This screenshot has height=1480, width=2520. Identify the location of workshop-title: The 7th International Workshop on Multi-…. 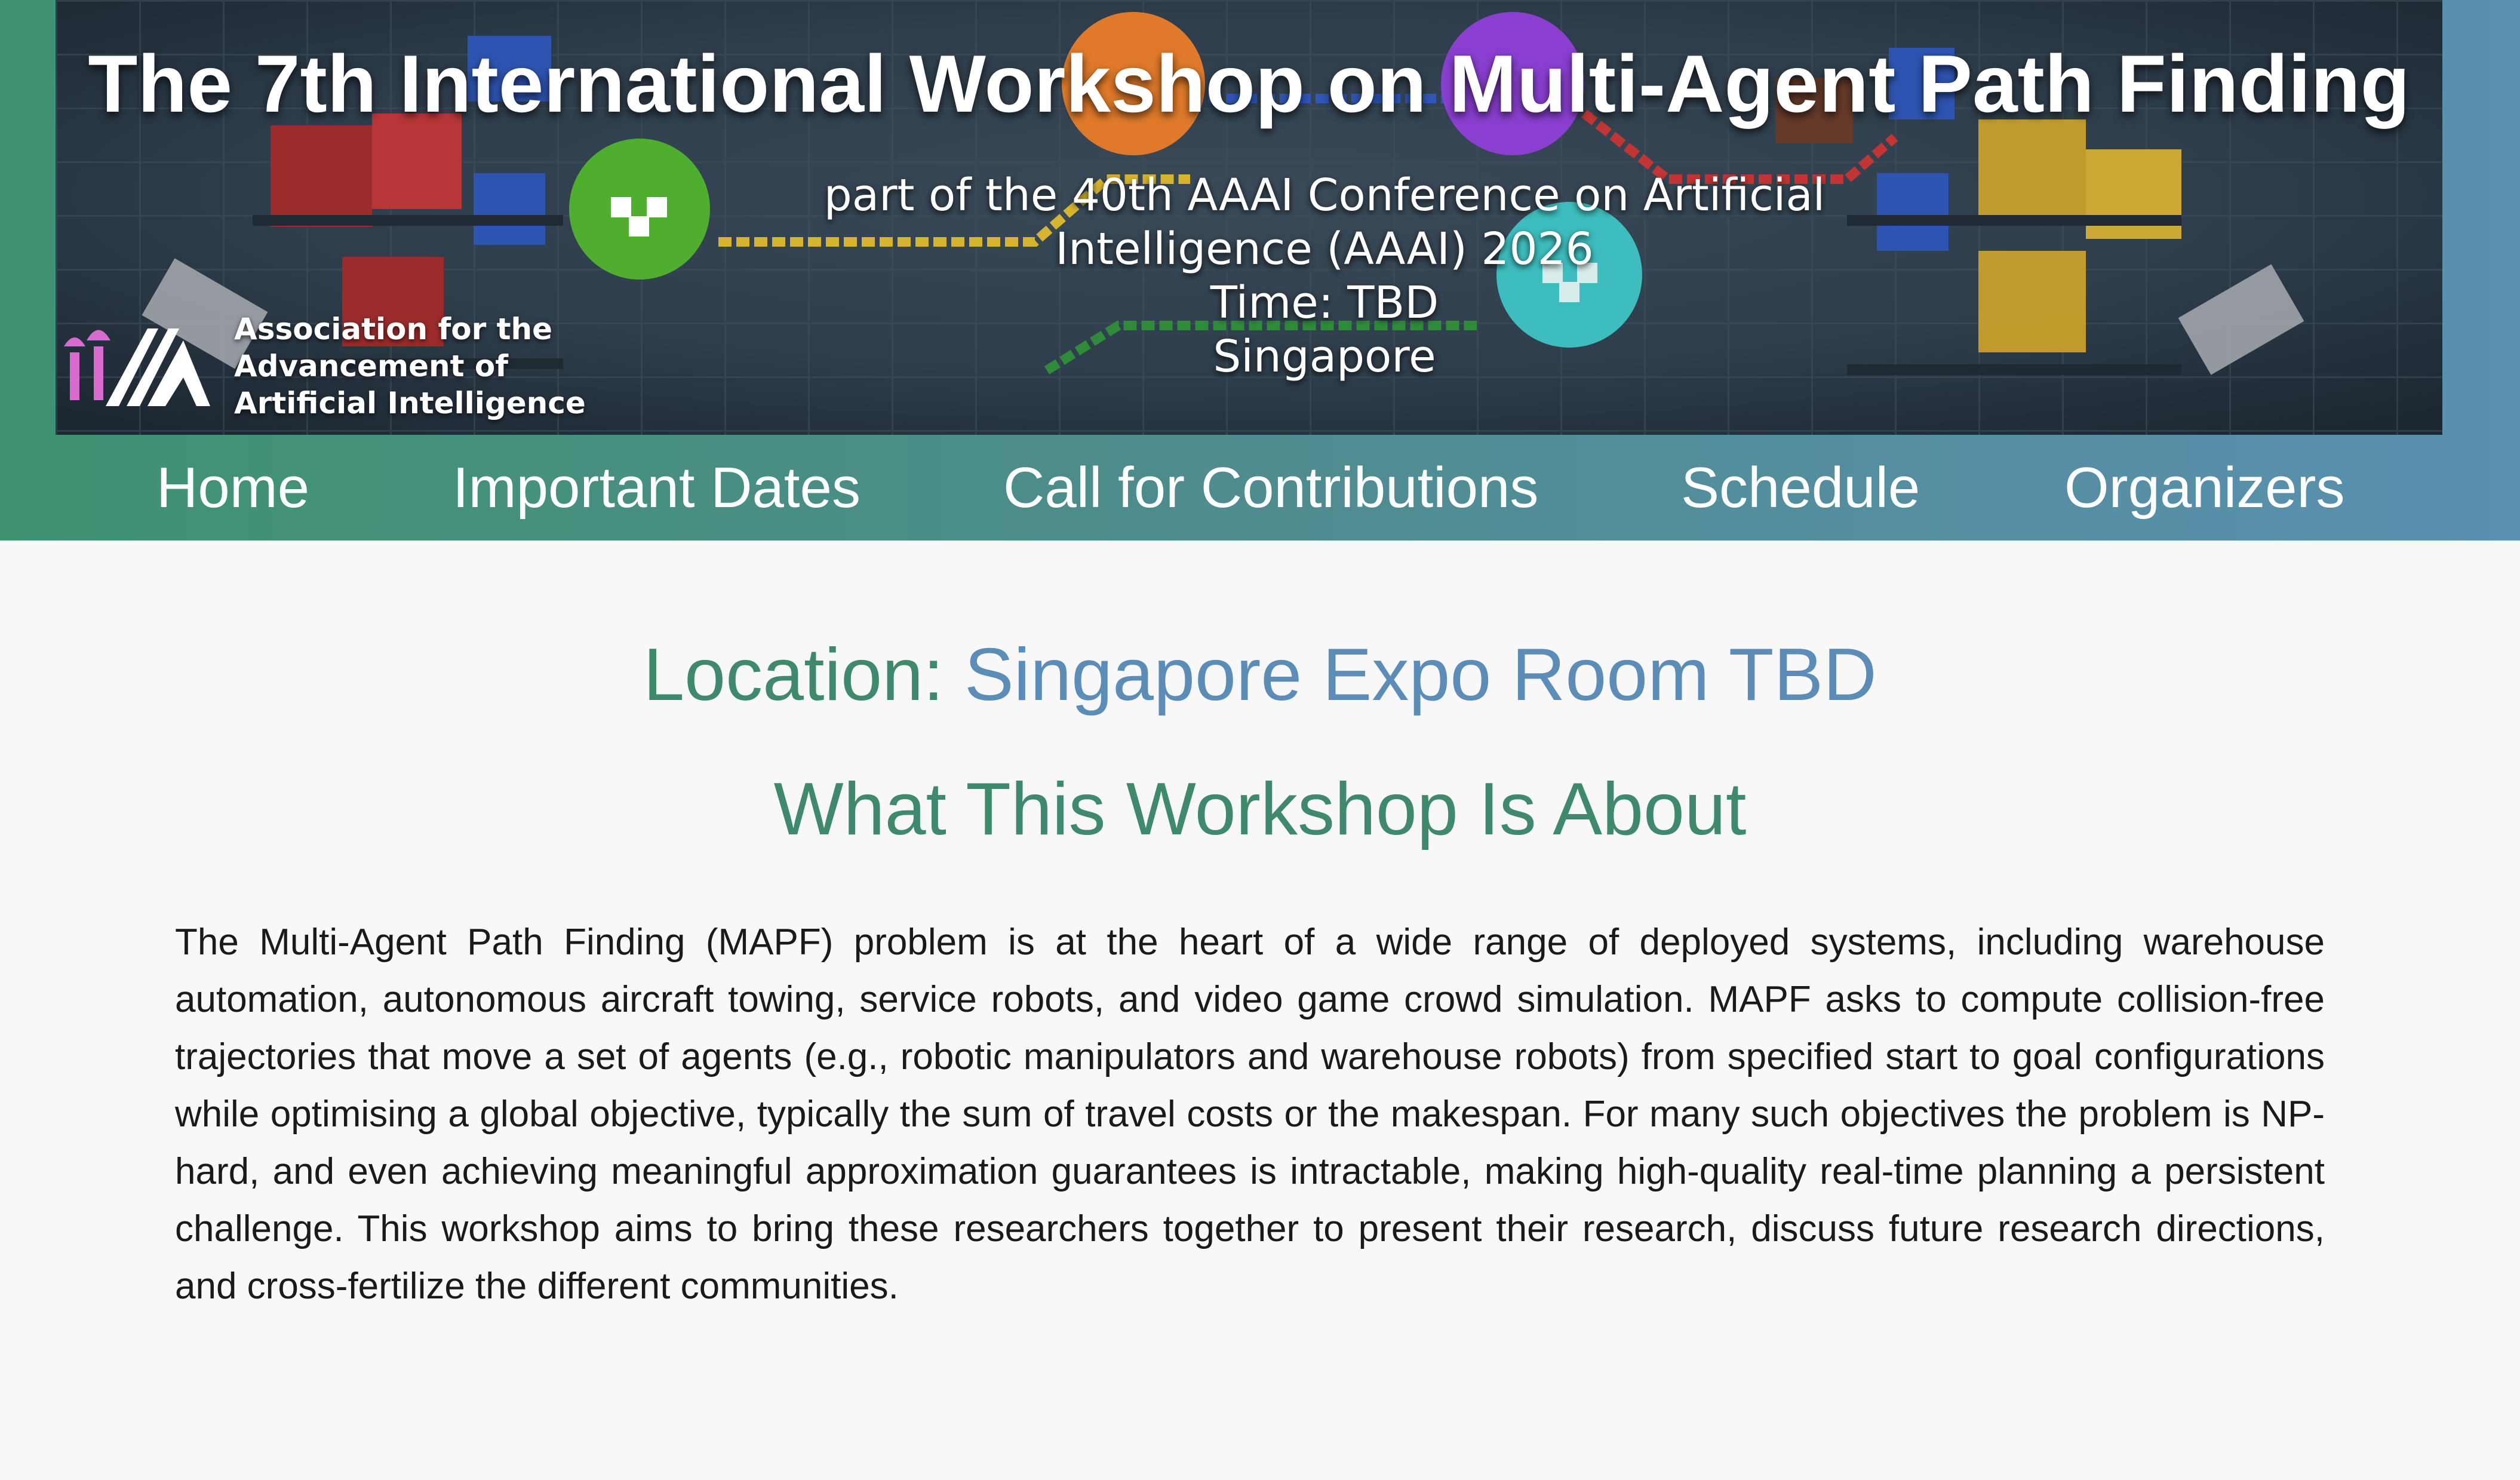
(1249, 83).